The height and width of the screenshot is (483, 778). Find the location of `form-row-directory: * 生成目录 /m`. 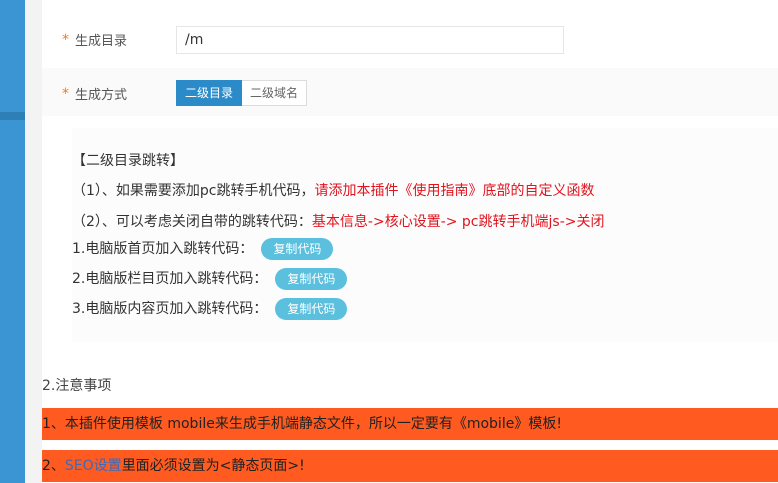

form-row-directory: * 生成目录 /m is located at coordinates (410, 40).